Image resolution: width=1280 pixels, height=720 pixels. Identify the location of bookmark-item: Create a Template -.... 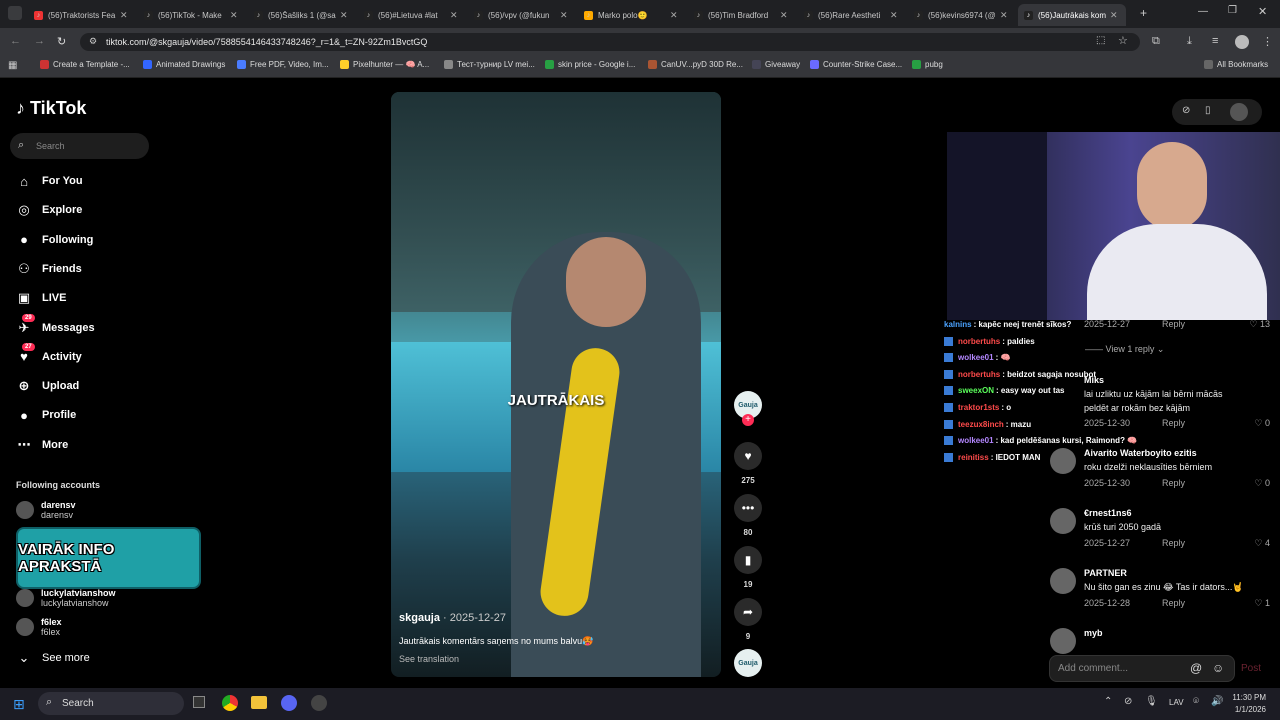
(85, 64).